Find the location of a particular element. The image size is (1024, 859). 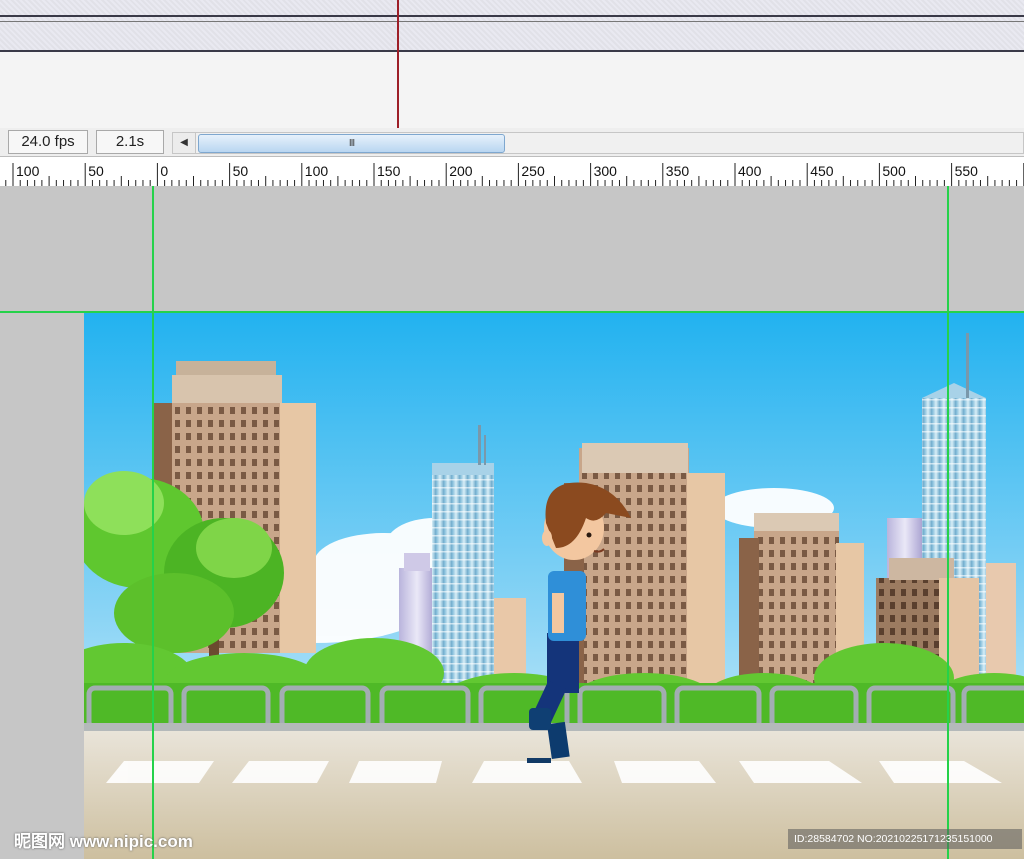

ruler-ticks: 100 50 0 50 100 150 200 250 300 350 400 450 500 550 is located at coordinates (514, 174).